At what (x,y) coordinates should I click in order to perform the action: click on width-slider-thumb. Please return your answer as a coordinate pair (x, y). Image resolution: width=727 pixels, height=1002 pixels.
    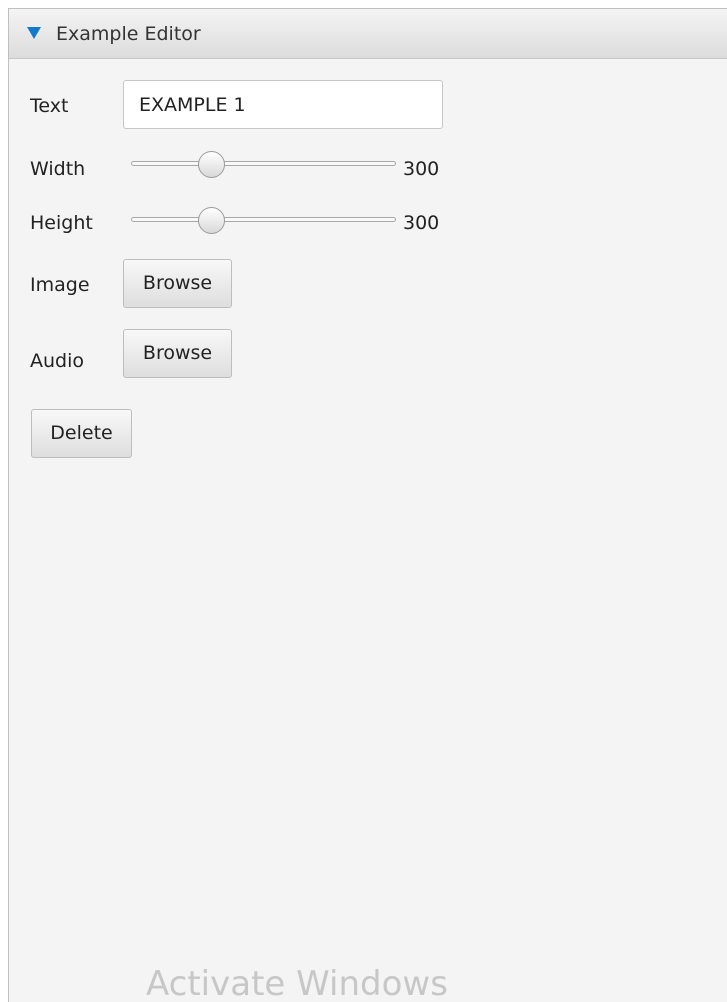
    Looking at the image, I should click on (211, 164).